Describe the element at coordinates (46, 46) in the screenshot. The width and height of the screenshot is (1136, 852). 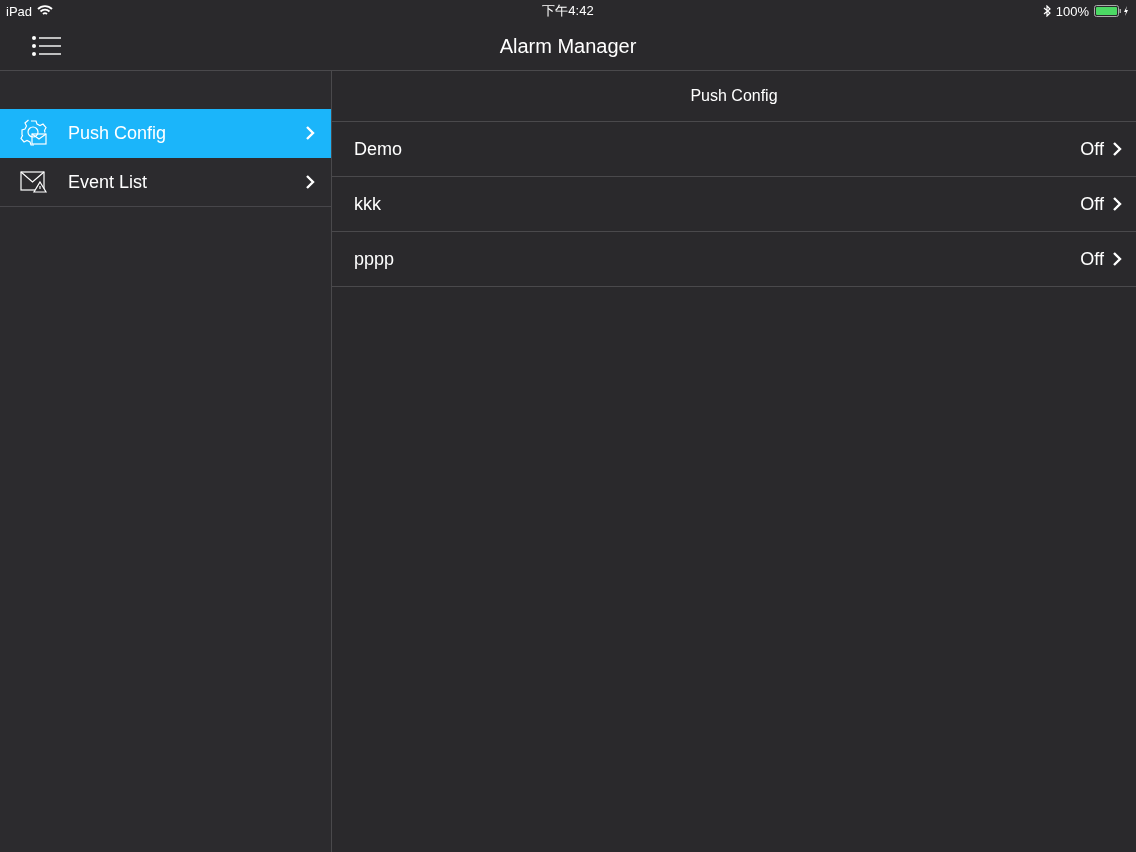
I see `menu-button` at that location.